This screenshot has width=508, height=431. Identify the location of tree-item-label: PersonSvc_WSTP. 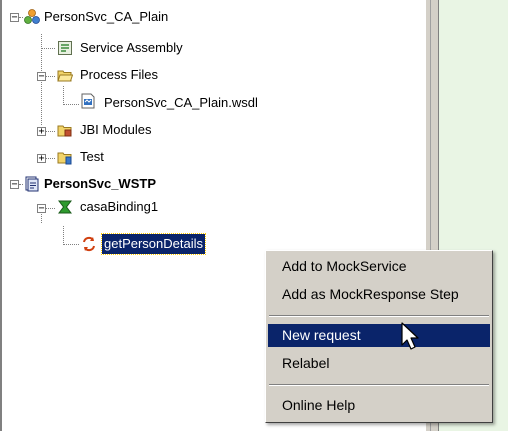
(100, 183).